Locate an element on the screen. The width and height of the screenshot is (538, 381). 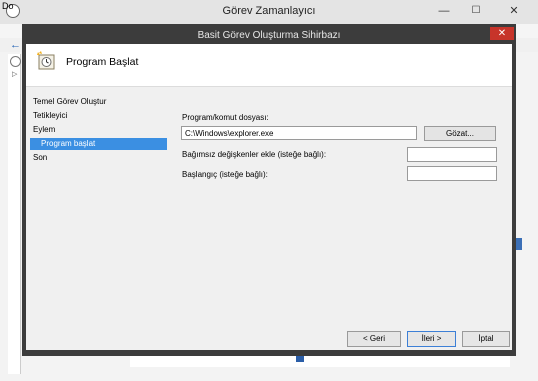
tree-expand-icon: ▷ is located at coordinates (14, 74).